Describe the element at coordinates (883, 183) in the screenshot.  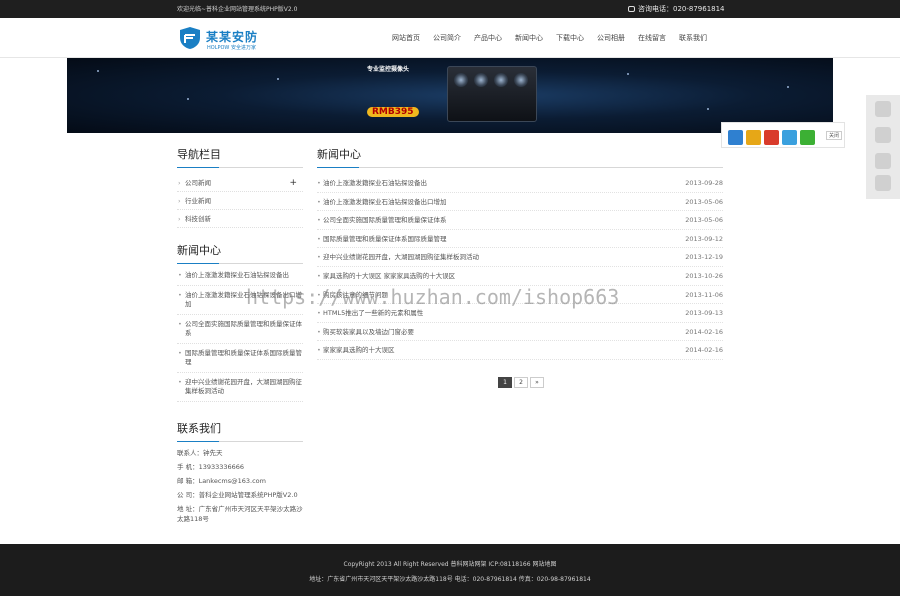
I see `back-to-top-icon` at that location.